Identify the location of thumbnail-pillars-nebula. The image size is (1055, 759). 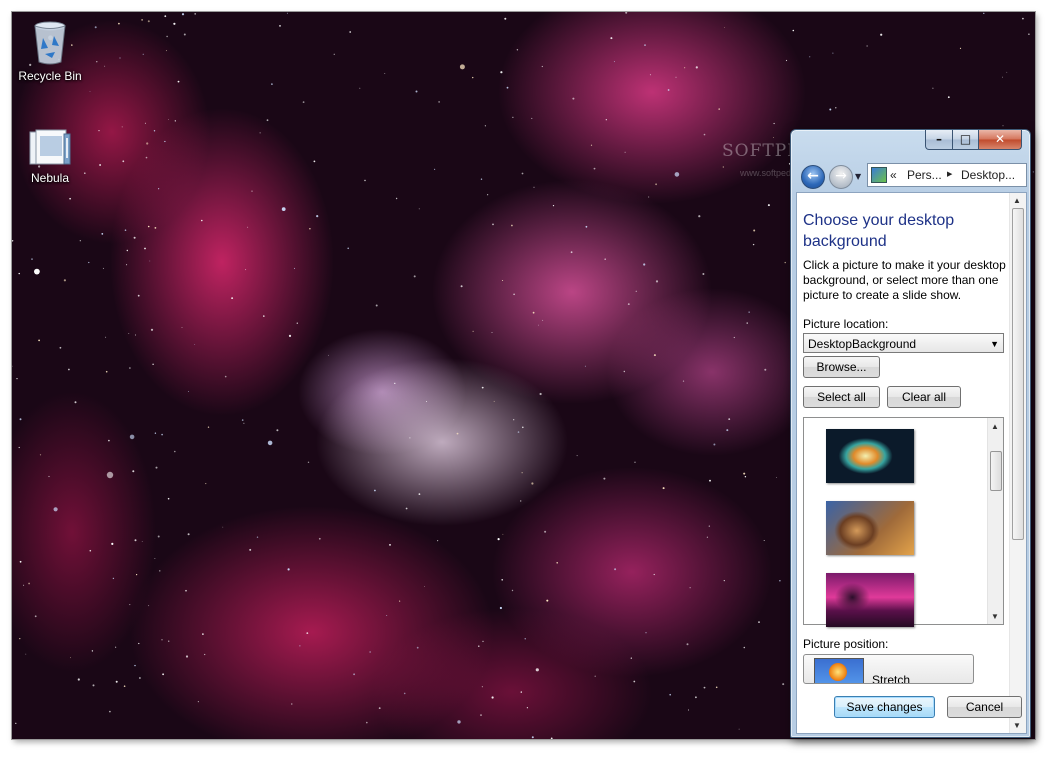
(870, 528).